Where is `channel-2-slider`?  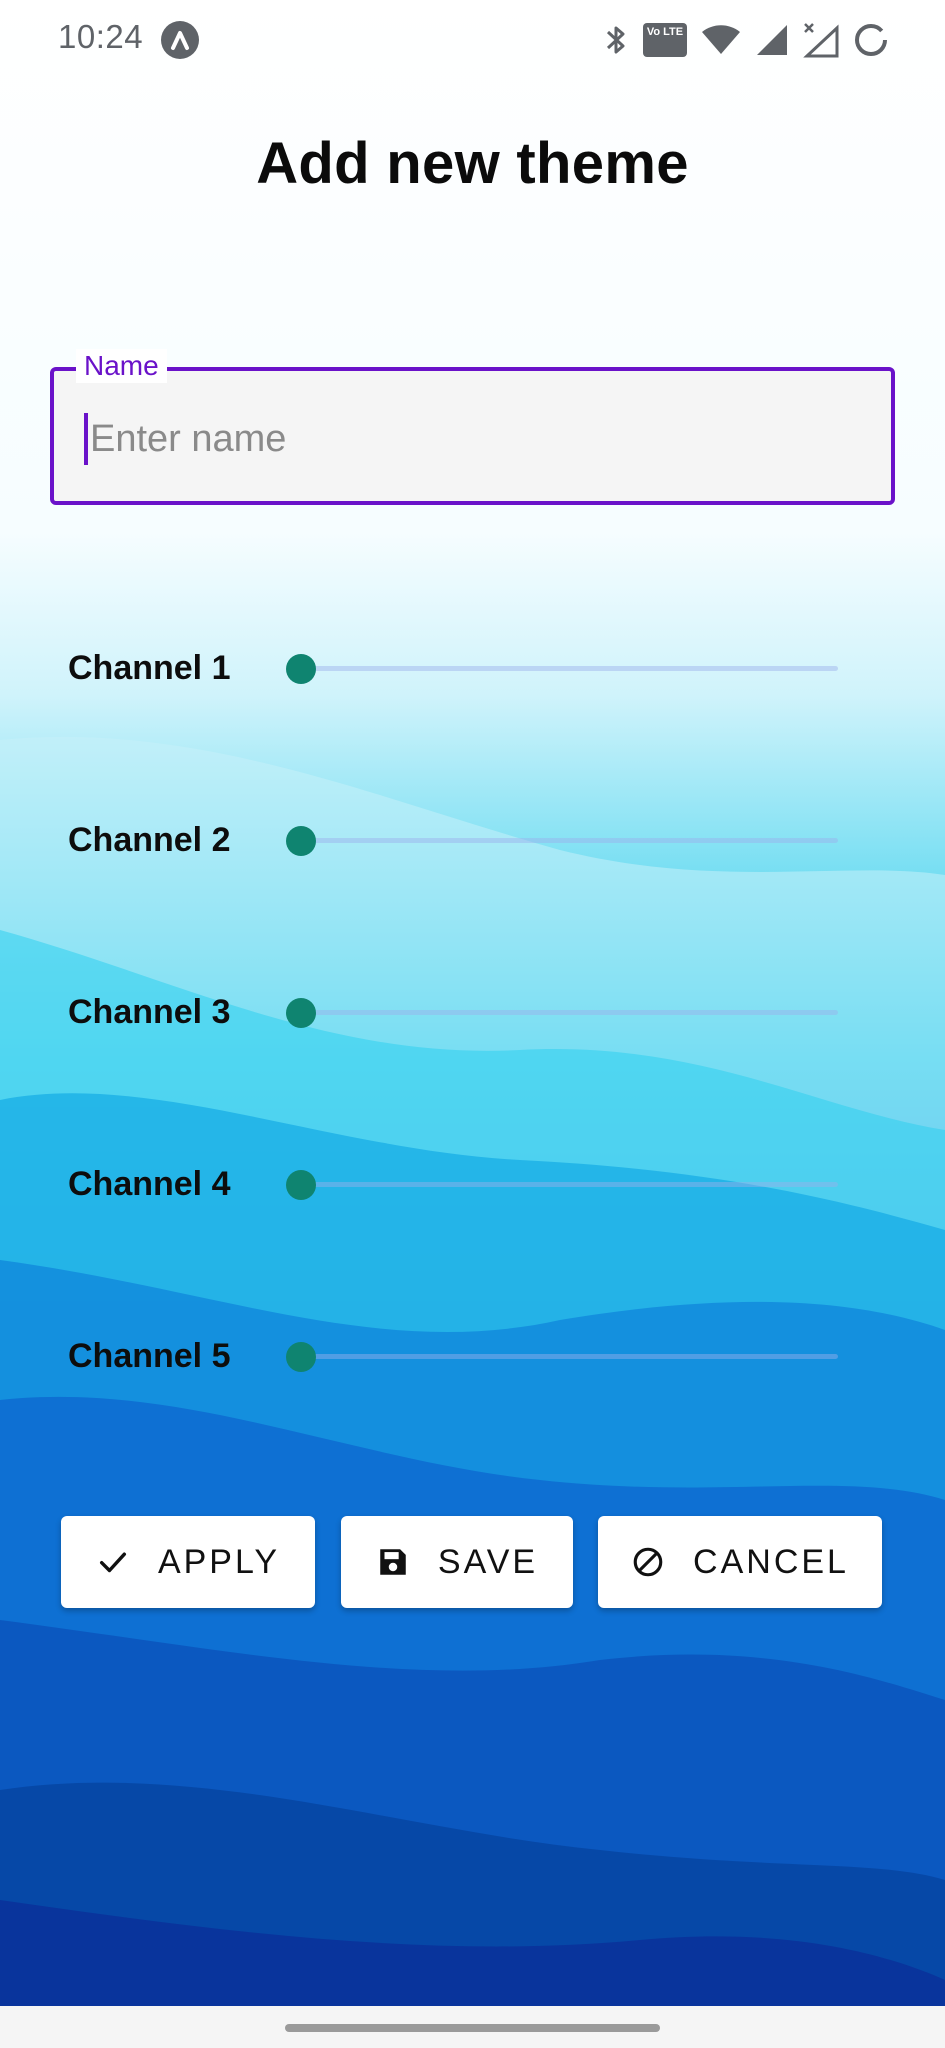
channel-2-slider is located at coordinates (562, 841).